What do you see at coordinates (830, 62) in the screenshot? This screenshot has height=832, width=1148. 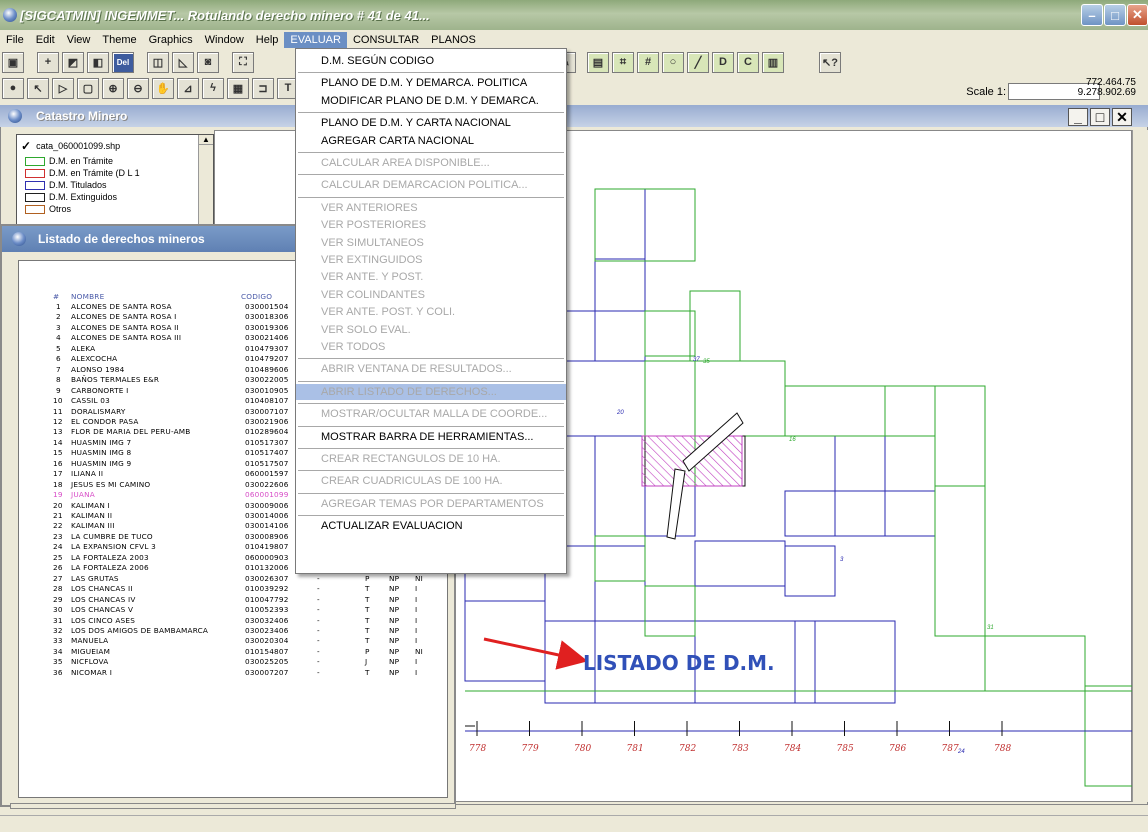 I see `help-pointer-icon: ↖?` at bounding box center [830, 62].